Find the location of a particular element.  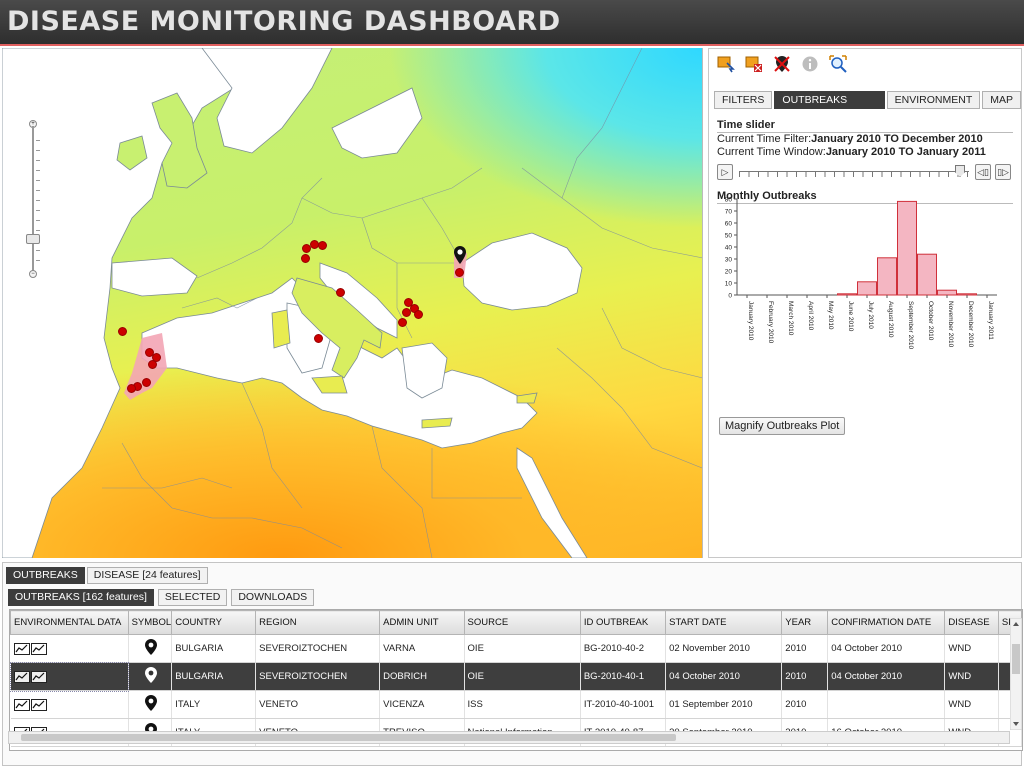

col-id-outbreak: ID OUTBREAK is located at coordinates (623, 622).